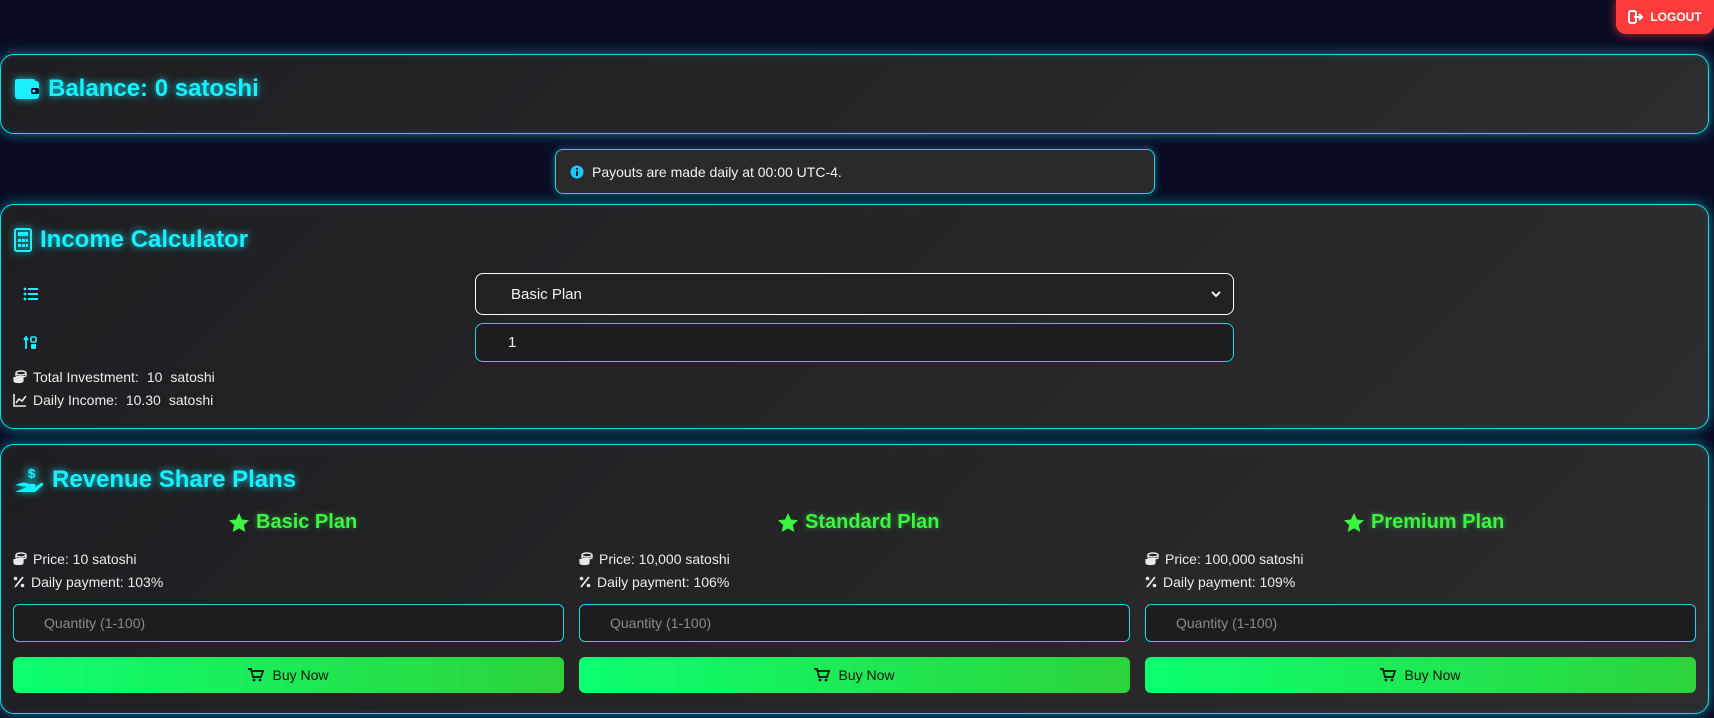 This screenshot has height=718, width=1714. I want to click on premium-plan-daily-text: Daily payment: 109%, so click(1229, 582).